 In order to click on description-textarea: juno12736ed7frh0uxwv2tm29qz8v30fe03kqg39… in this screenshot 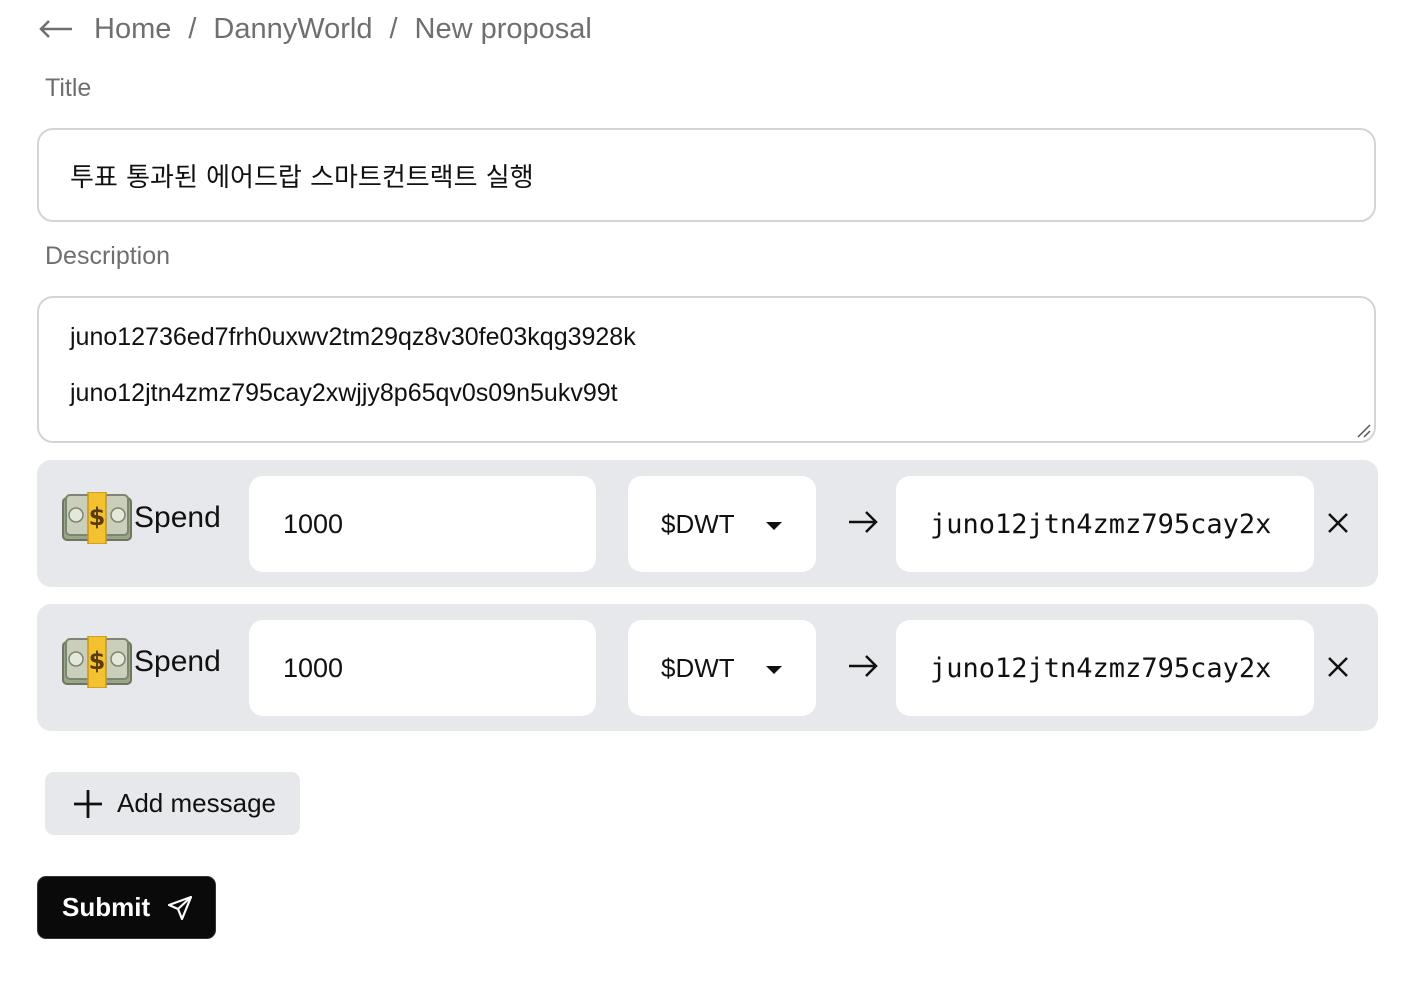, I will do `click(706, 369)`.